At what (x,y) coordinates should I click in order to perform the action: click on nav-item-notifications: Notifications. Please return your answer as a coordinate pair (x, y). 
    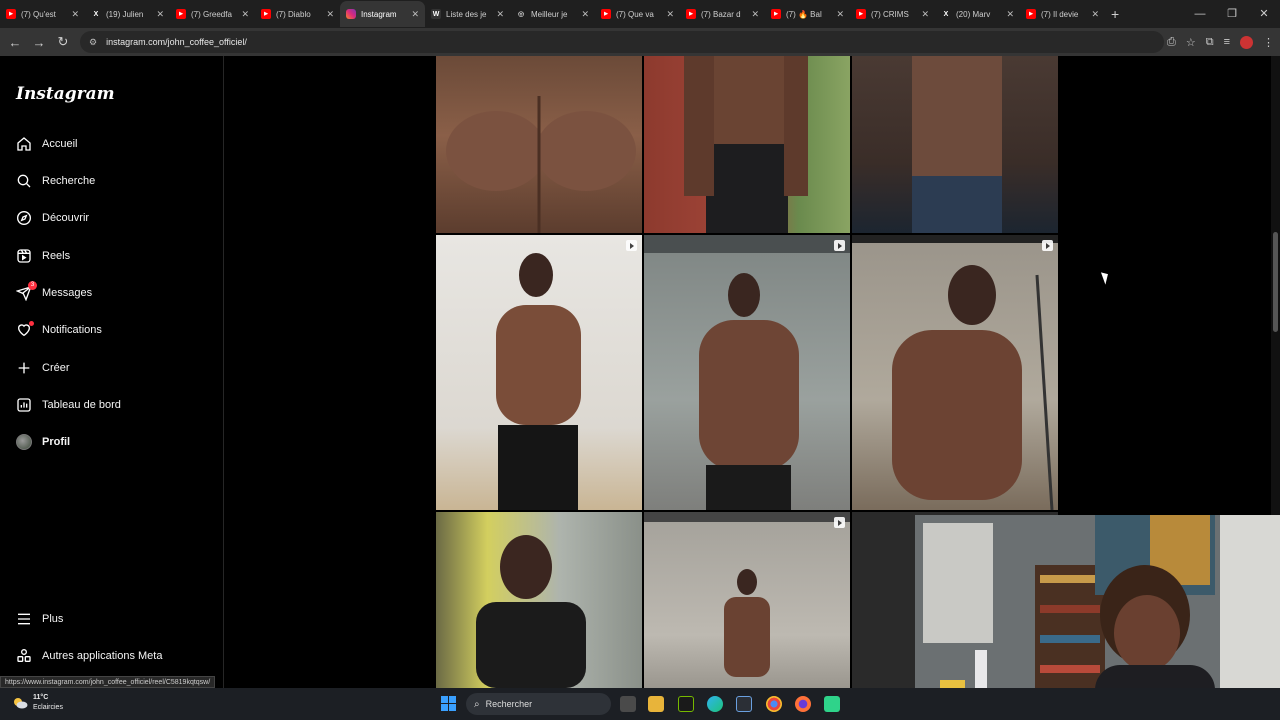
    Looking at the image, I should click on (59, 330).